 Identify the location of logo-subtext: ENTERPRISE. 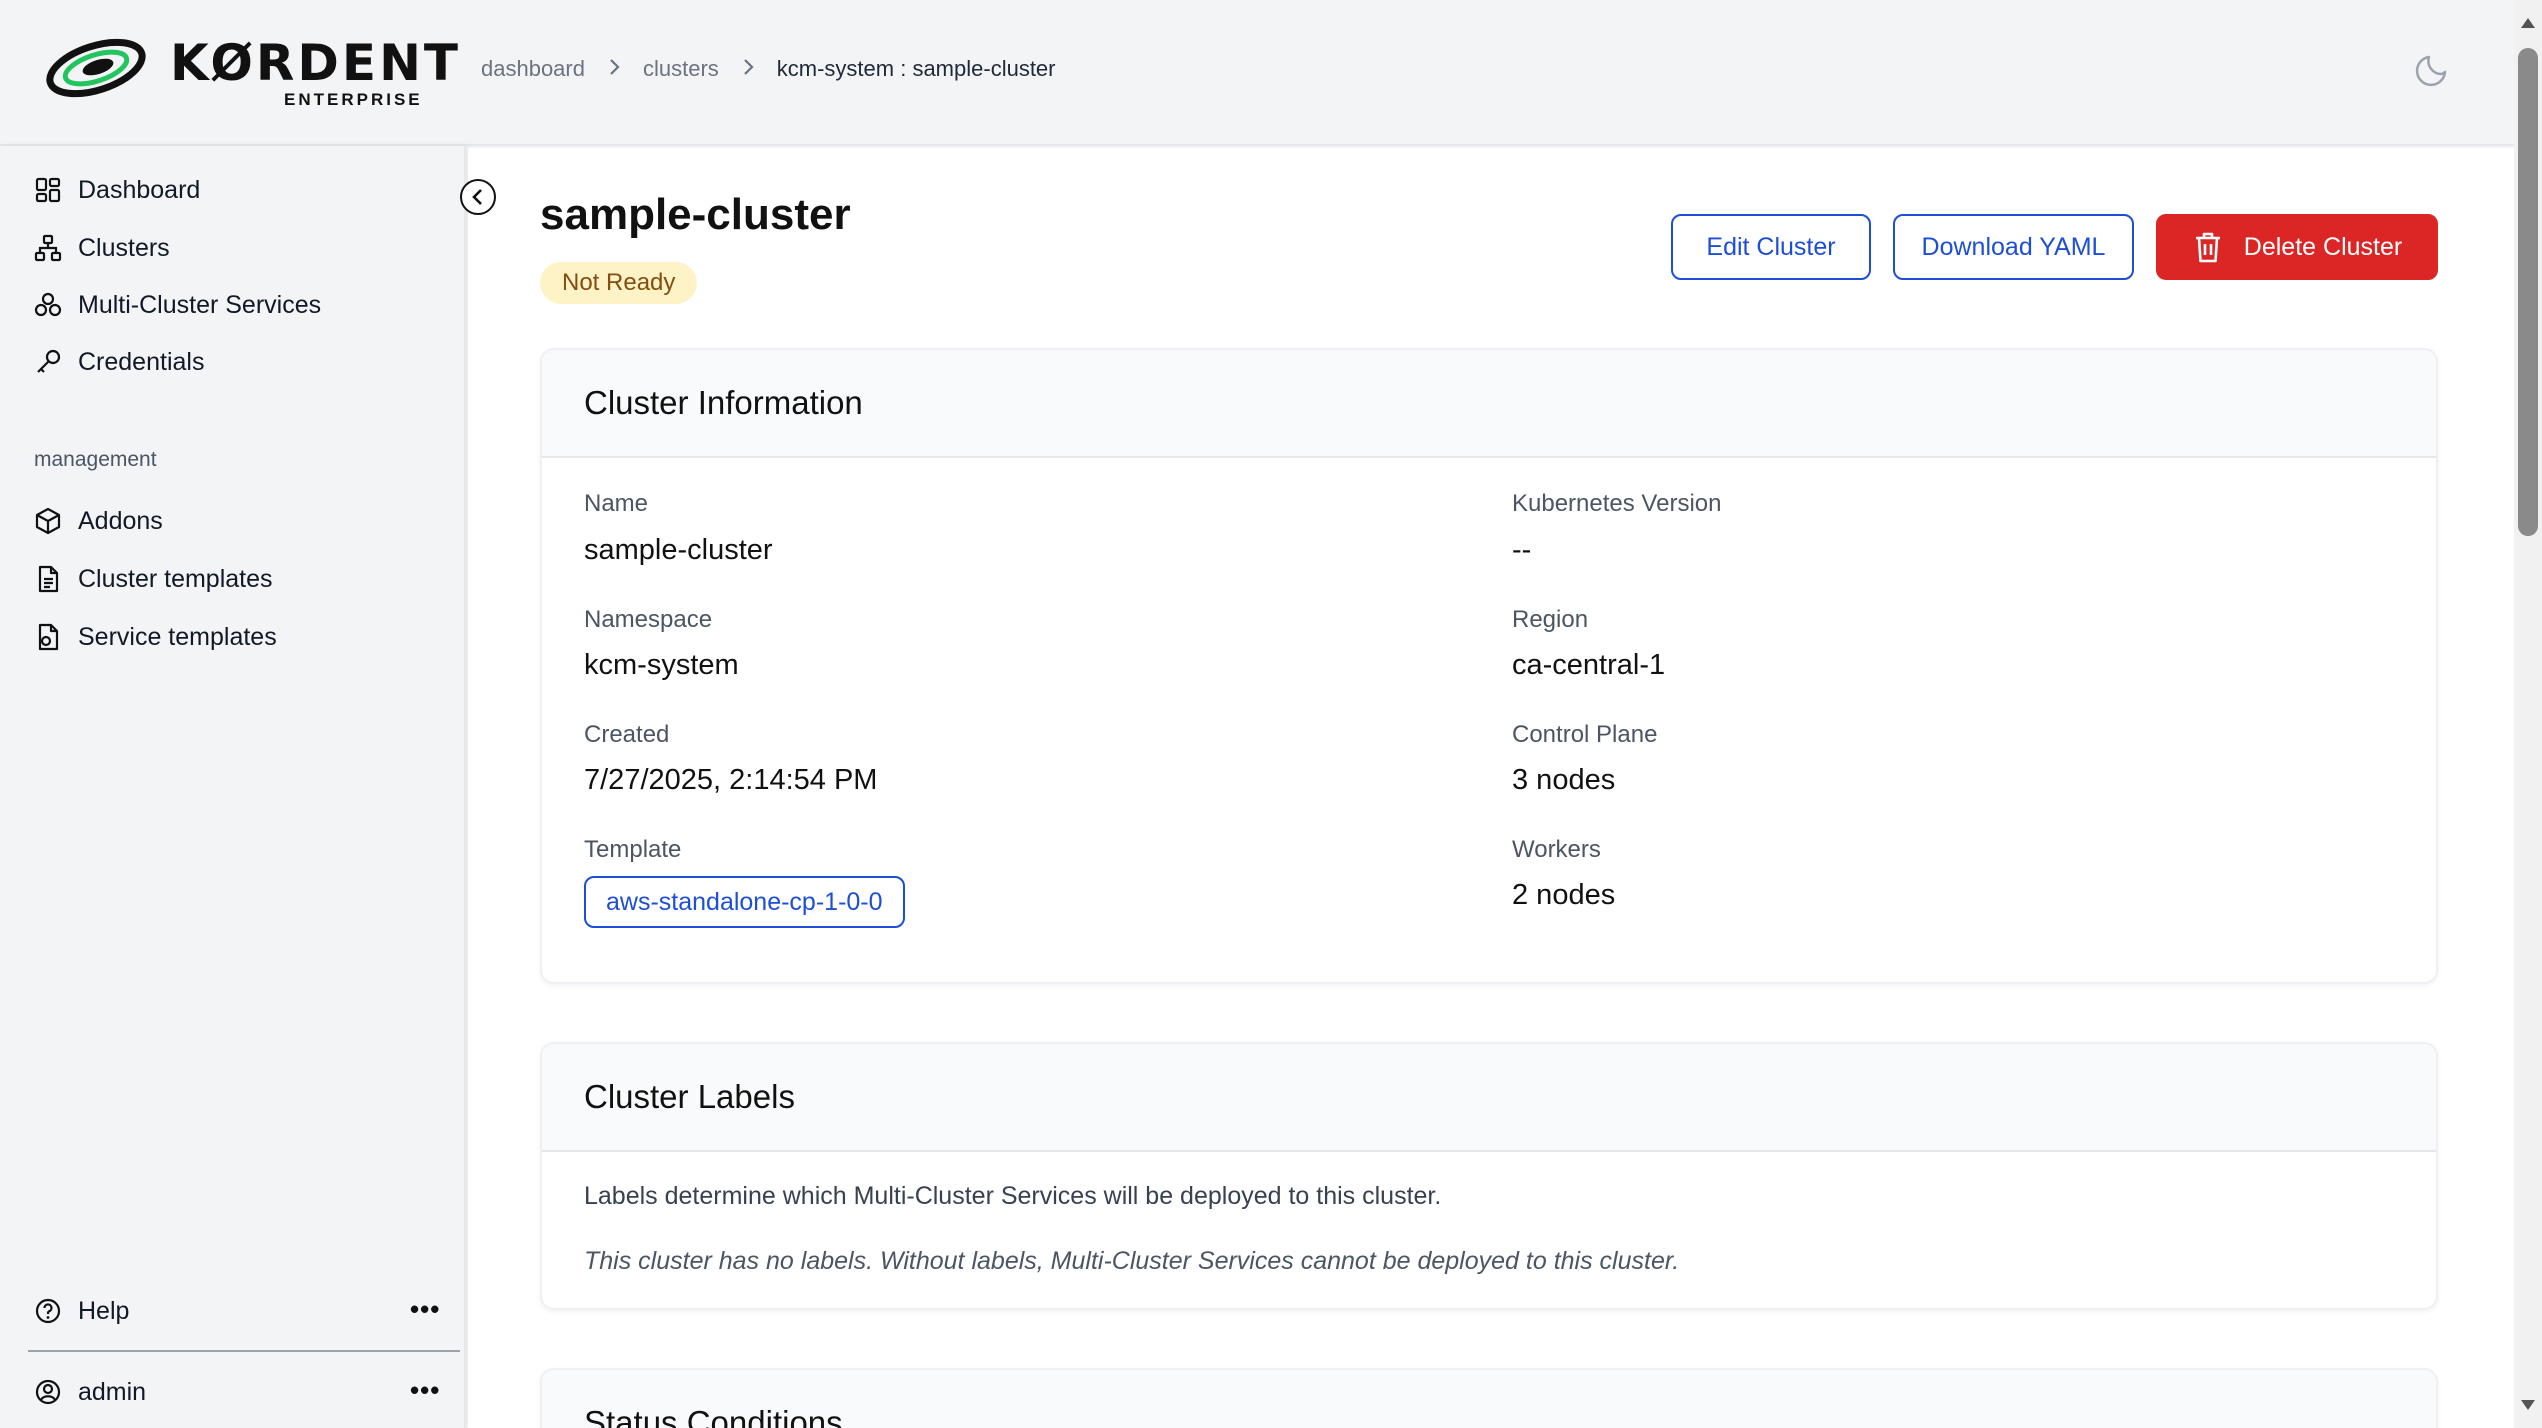
(353, 99).